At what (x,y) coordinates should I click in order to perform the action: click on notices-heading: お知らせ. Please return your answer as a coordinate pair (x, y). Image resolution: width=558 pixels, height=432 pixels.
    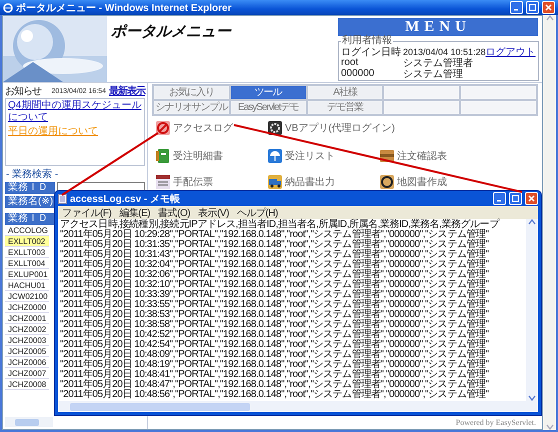
    Looking at the image, I should click on (23, 91).